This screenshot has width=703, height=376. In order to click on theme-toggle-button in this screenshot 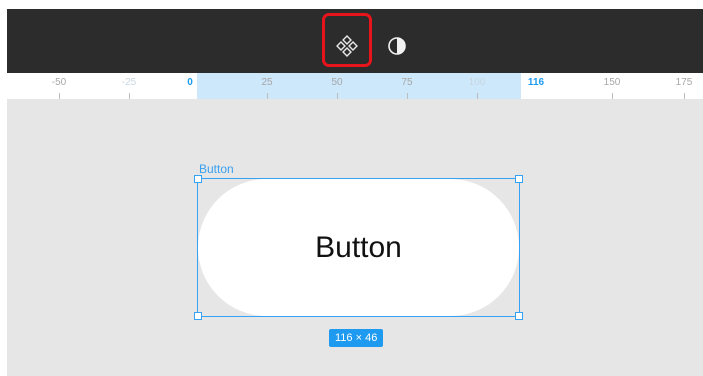, I will do `click(397, 46)`.